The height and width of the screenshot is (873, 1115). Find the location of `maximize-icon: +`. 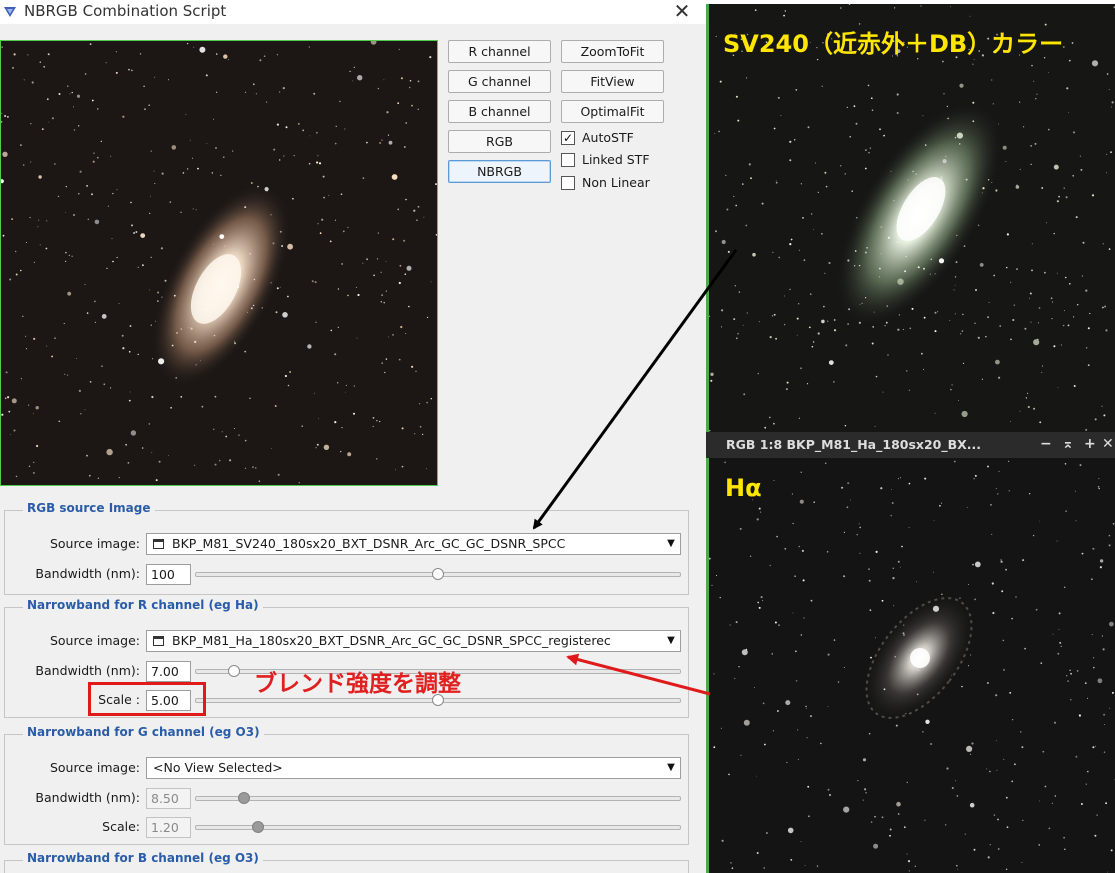

maximize-icon: + is located at coordinates (1090, 444).